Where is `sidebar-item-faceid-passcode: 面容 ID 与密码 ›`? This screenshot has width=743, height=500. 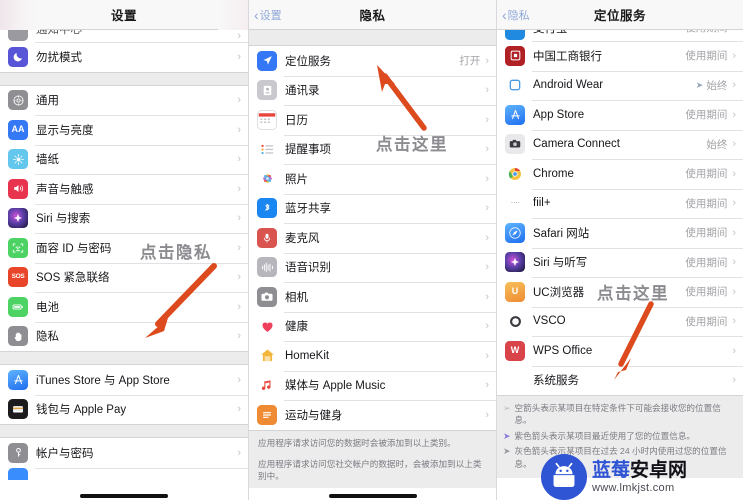
sidebar-item-faceid-passcode: 面容 ID 与密码 › is located at coordinates (124, 248).